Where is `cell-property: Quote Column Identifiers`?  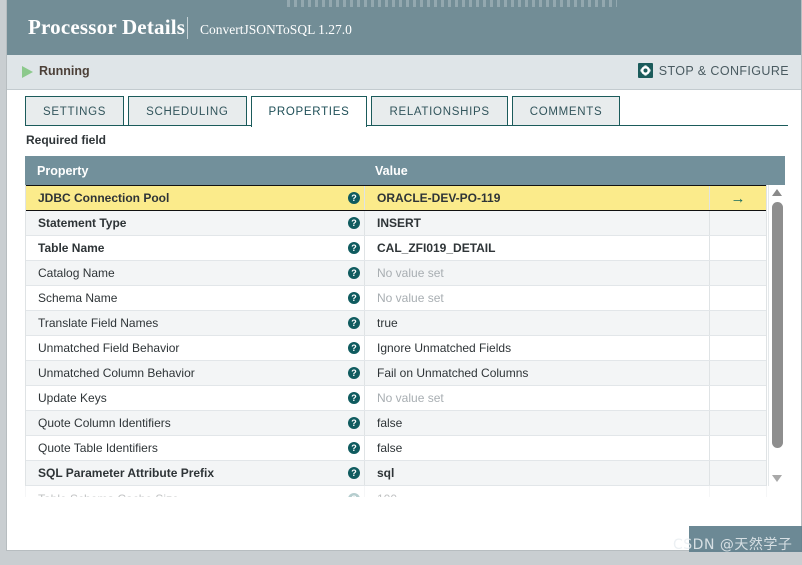
cell-property: Quote Column Identifiers is located at coordinates (104, 423).